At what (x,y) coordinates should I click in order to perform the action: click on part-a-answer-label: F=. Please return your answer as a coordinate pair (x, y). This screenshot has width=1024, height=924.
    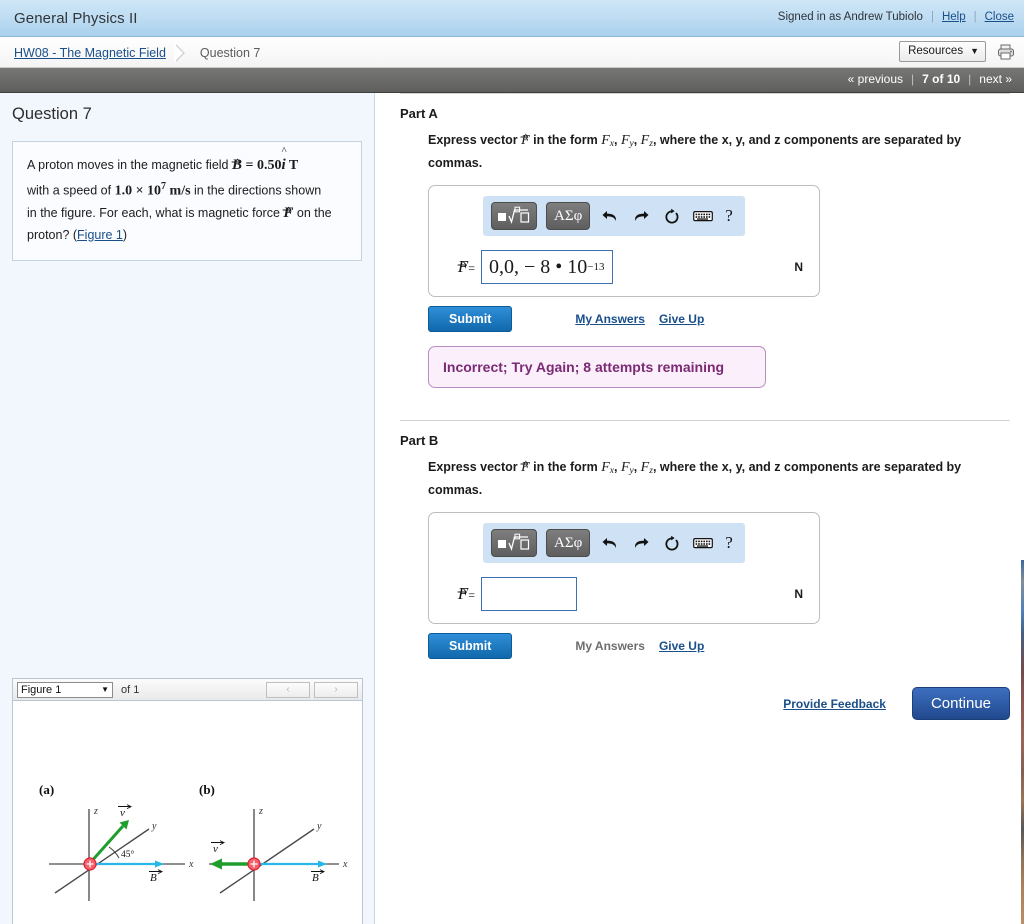
    Looking at the image, I should click on (461, 267).